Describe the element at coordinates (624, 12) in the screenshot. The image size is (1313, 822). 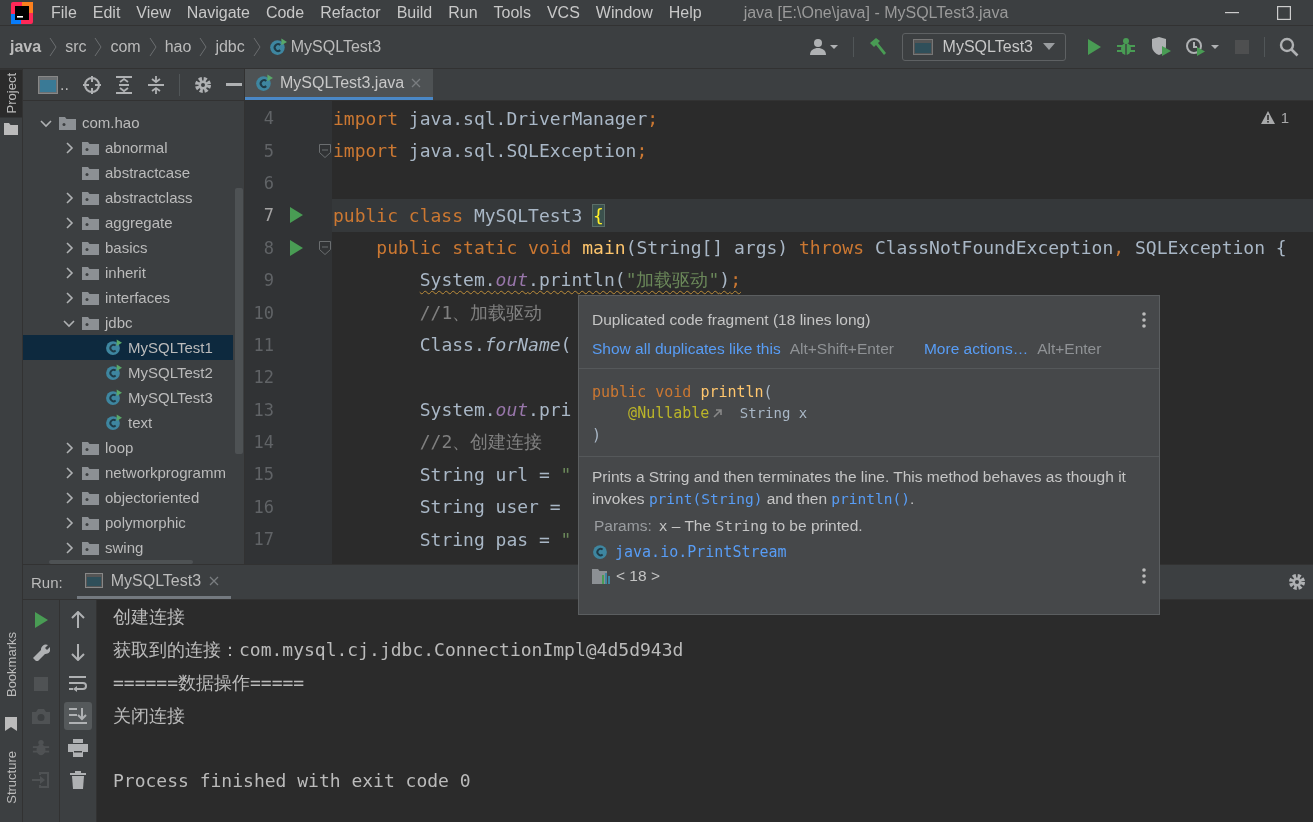
I see `menu-item: Window` at that location.